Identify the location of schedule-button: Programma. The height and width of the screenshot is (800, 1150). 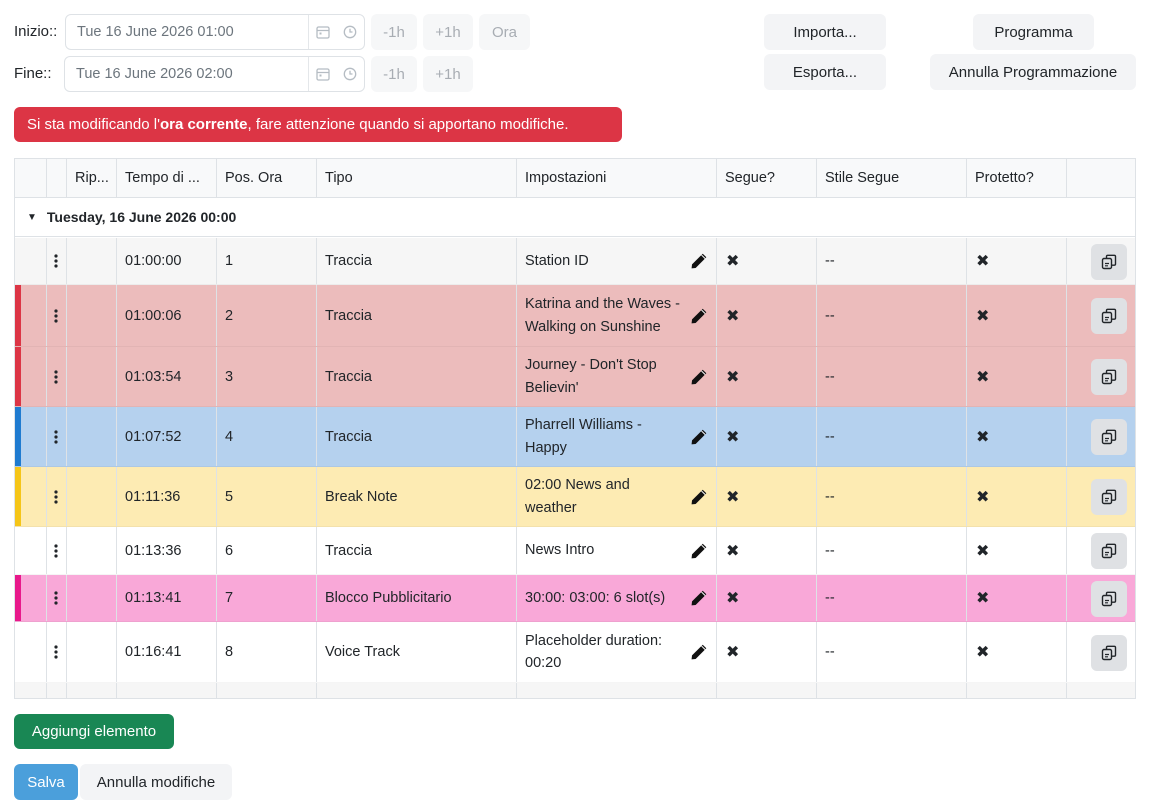
(1033, 32).